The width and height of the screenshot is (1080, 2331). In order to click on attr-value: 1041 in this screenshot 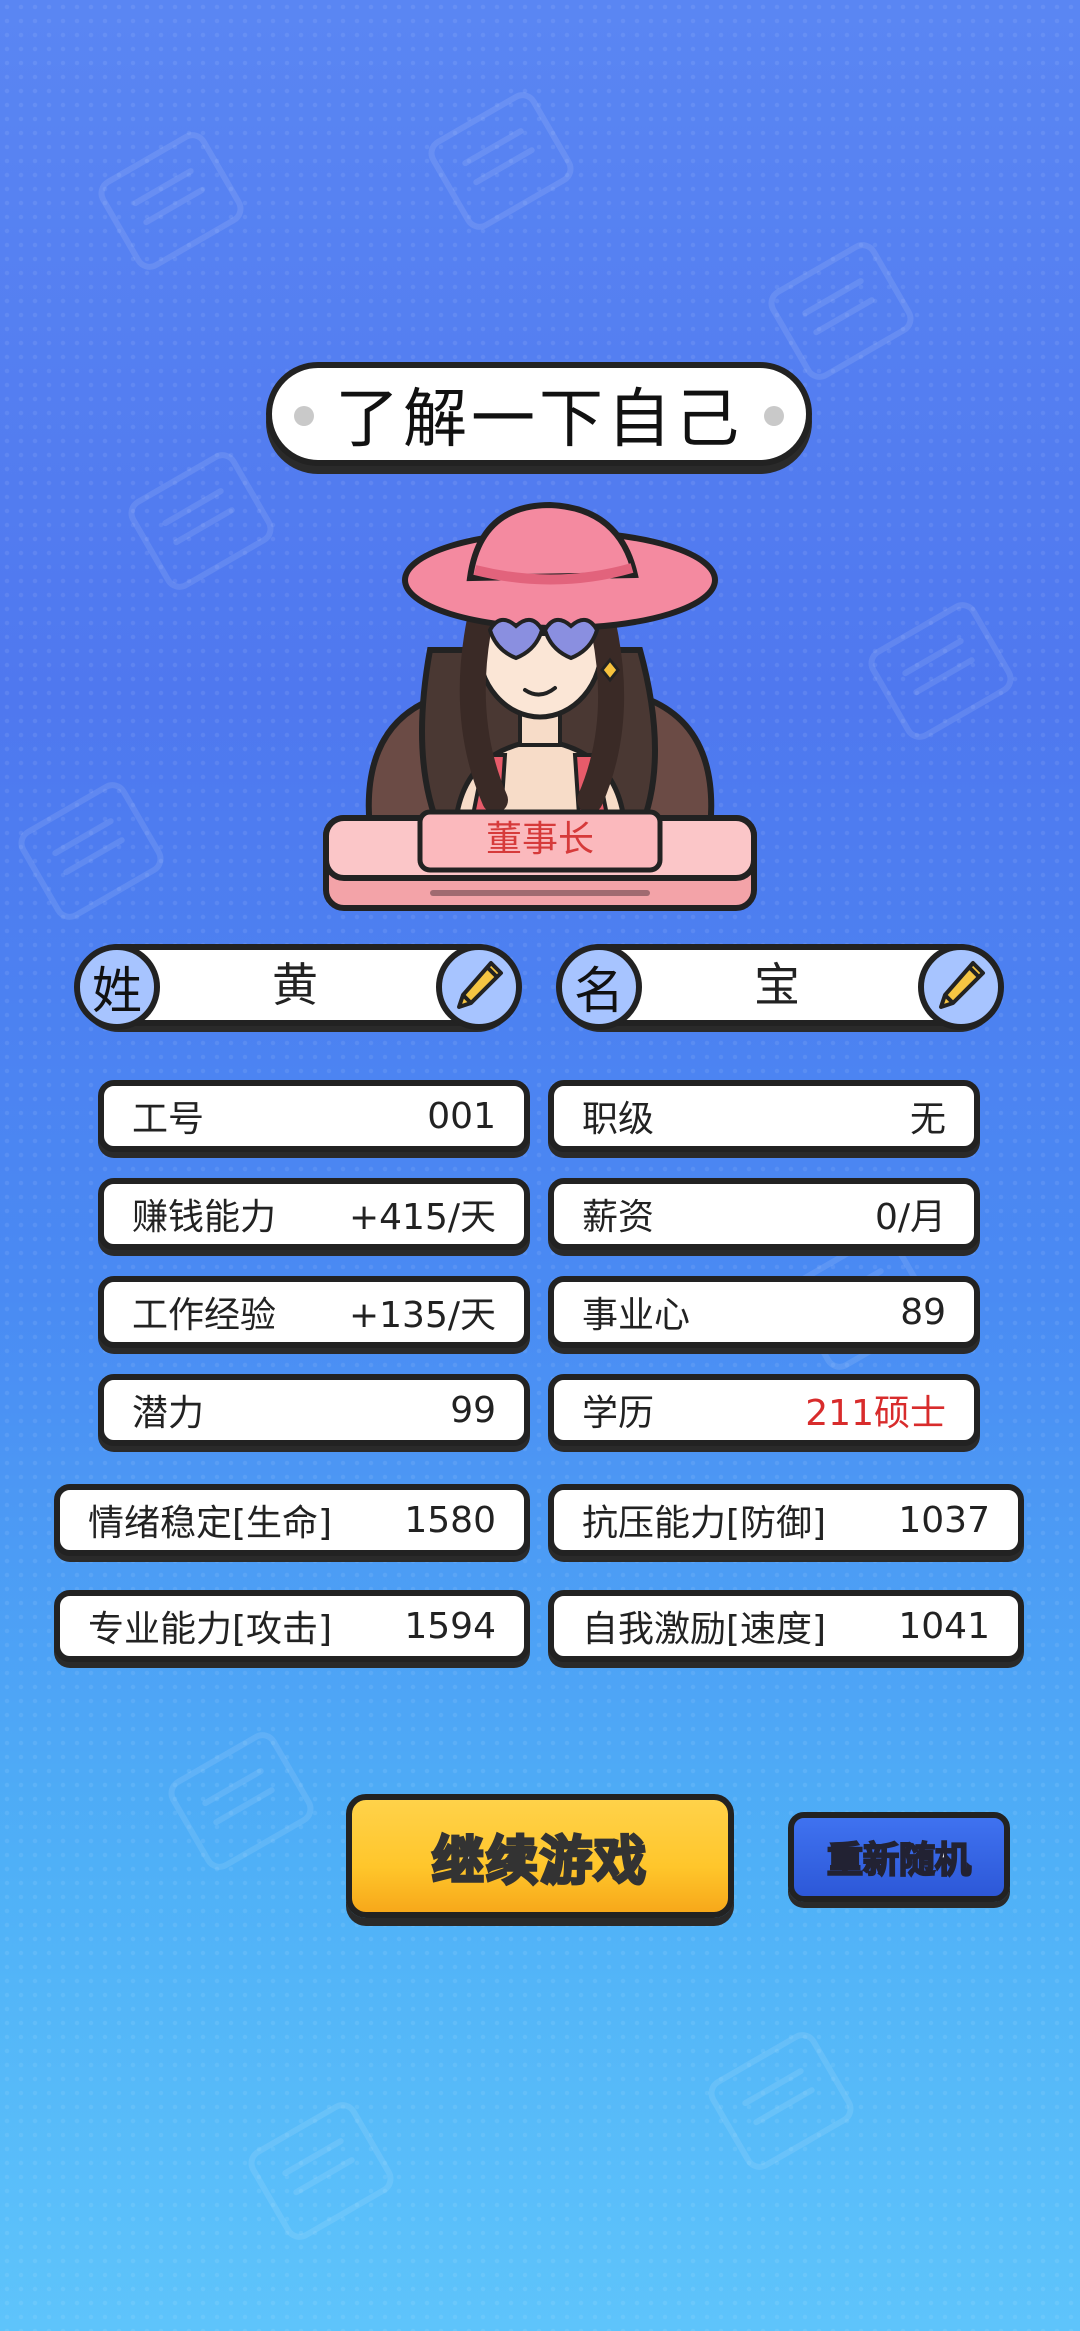, I will do `click(944, 1626)`.